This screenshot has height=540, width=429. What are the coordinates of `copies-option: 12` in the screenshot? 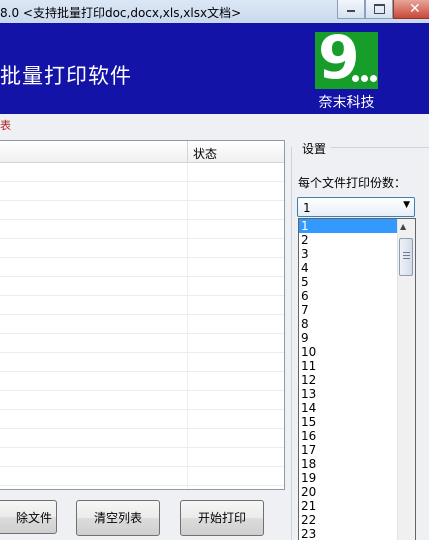 It's located at (349, 380).